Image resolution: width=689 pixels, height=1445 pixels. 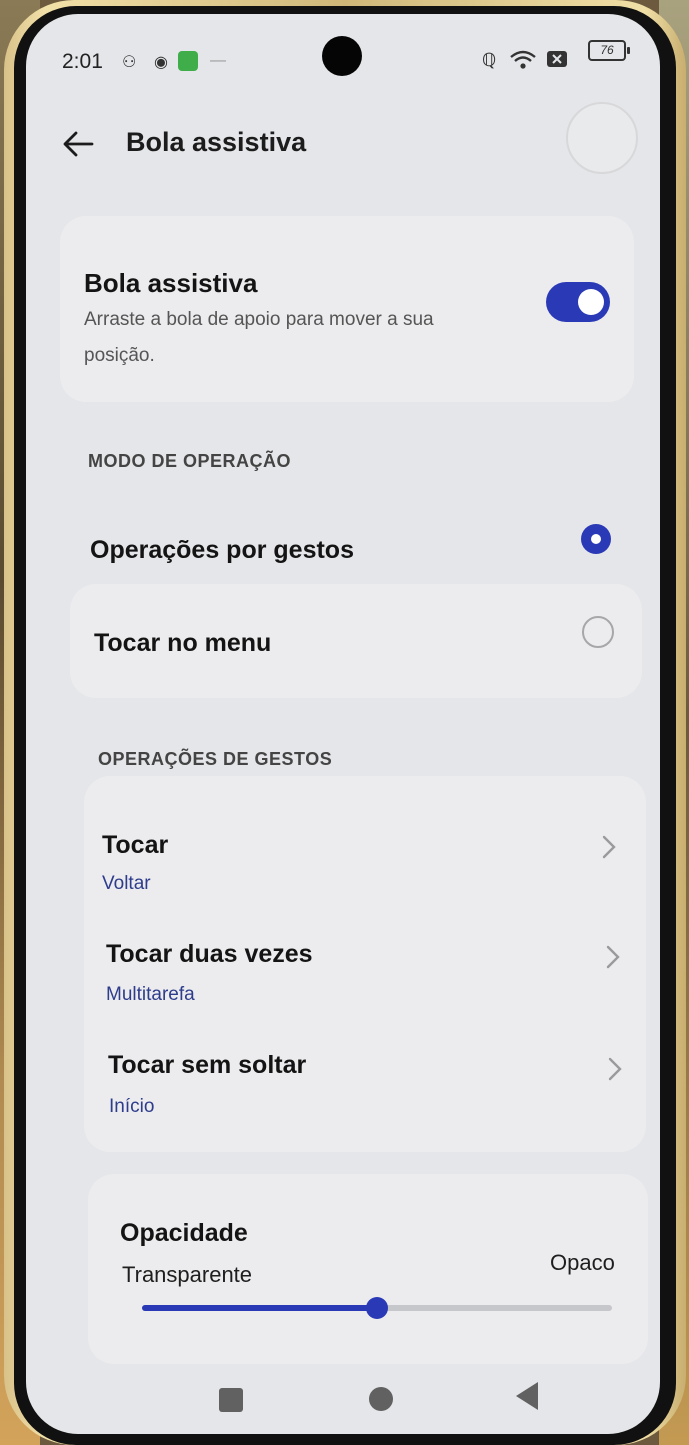 What do you see at coordinates (187, 1274) in the screenshot?
I see `opacity-min-label: Transparente` at bounding box center [187, 1274].